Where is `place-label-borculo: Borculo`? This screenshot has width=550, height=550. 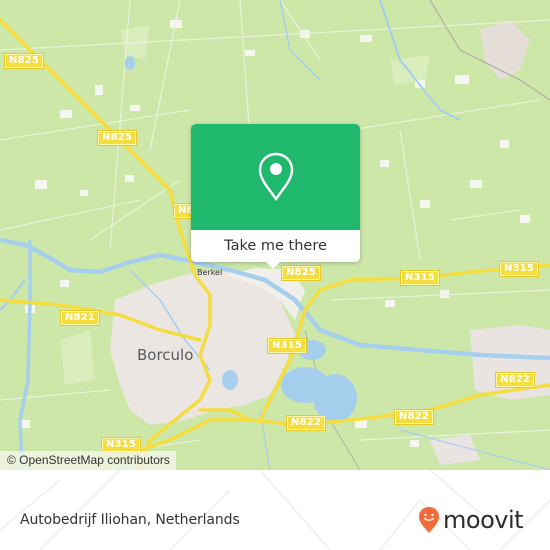 place-label-borculo: Borculo is located at coordinates (165, 355).